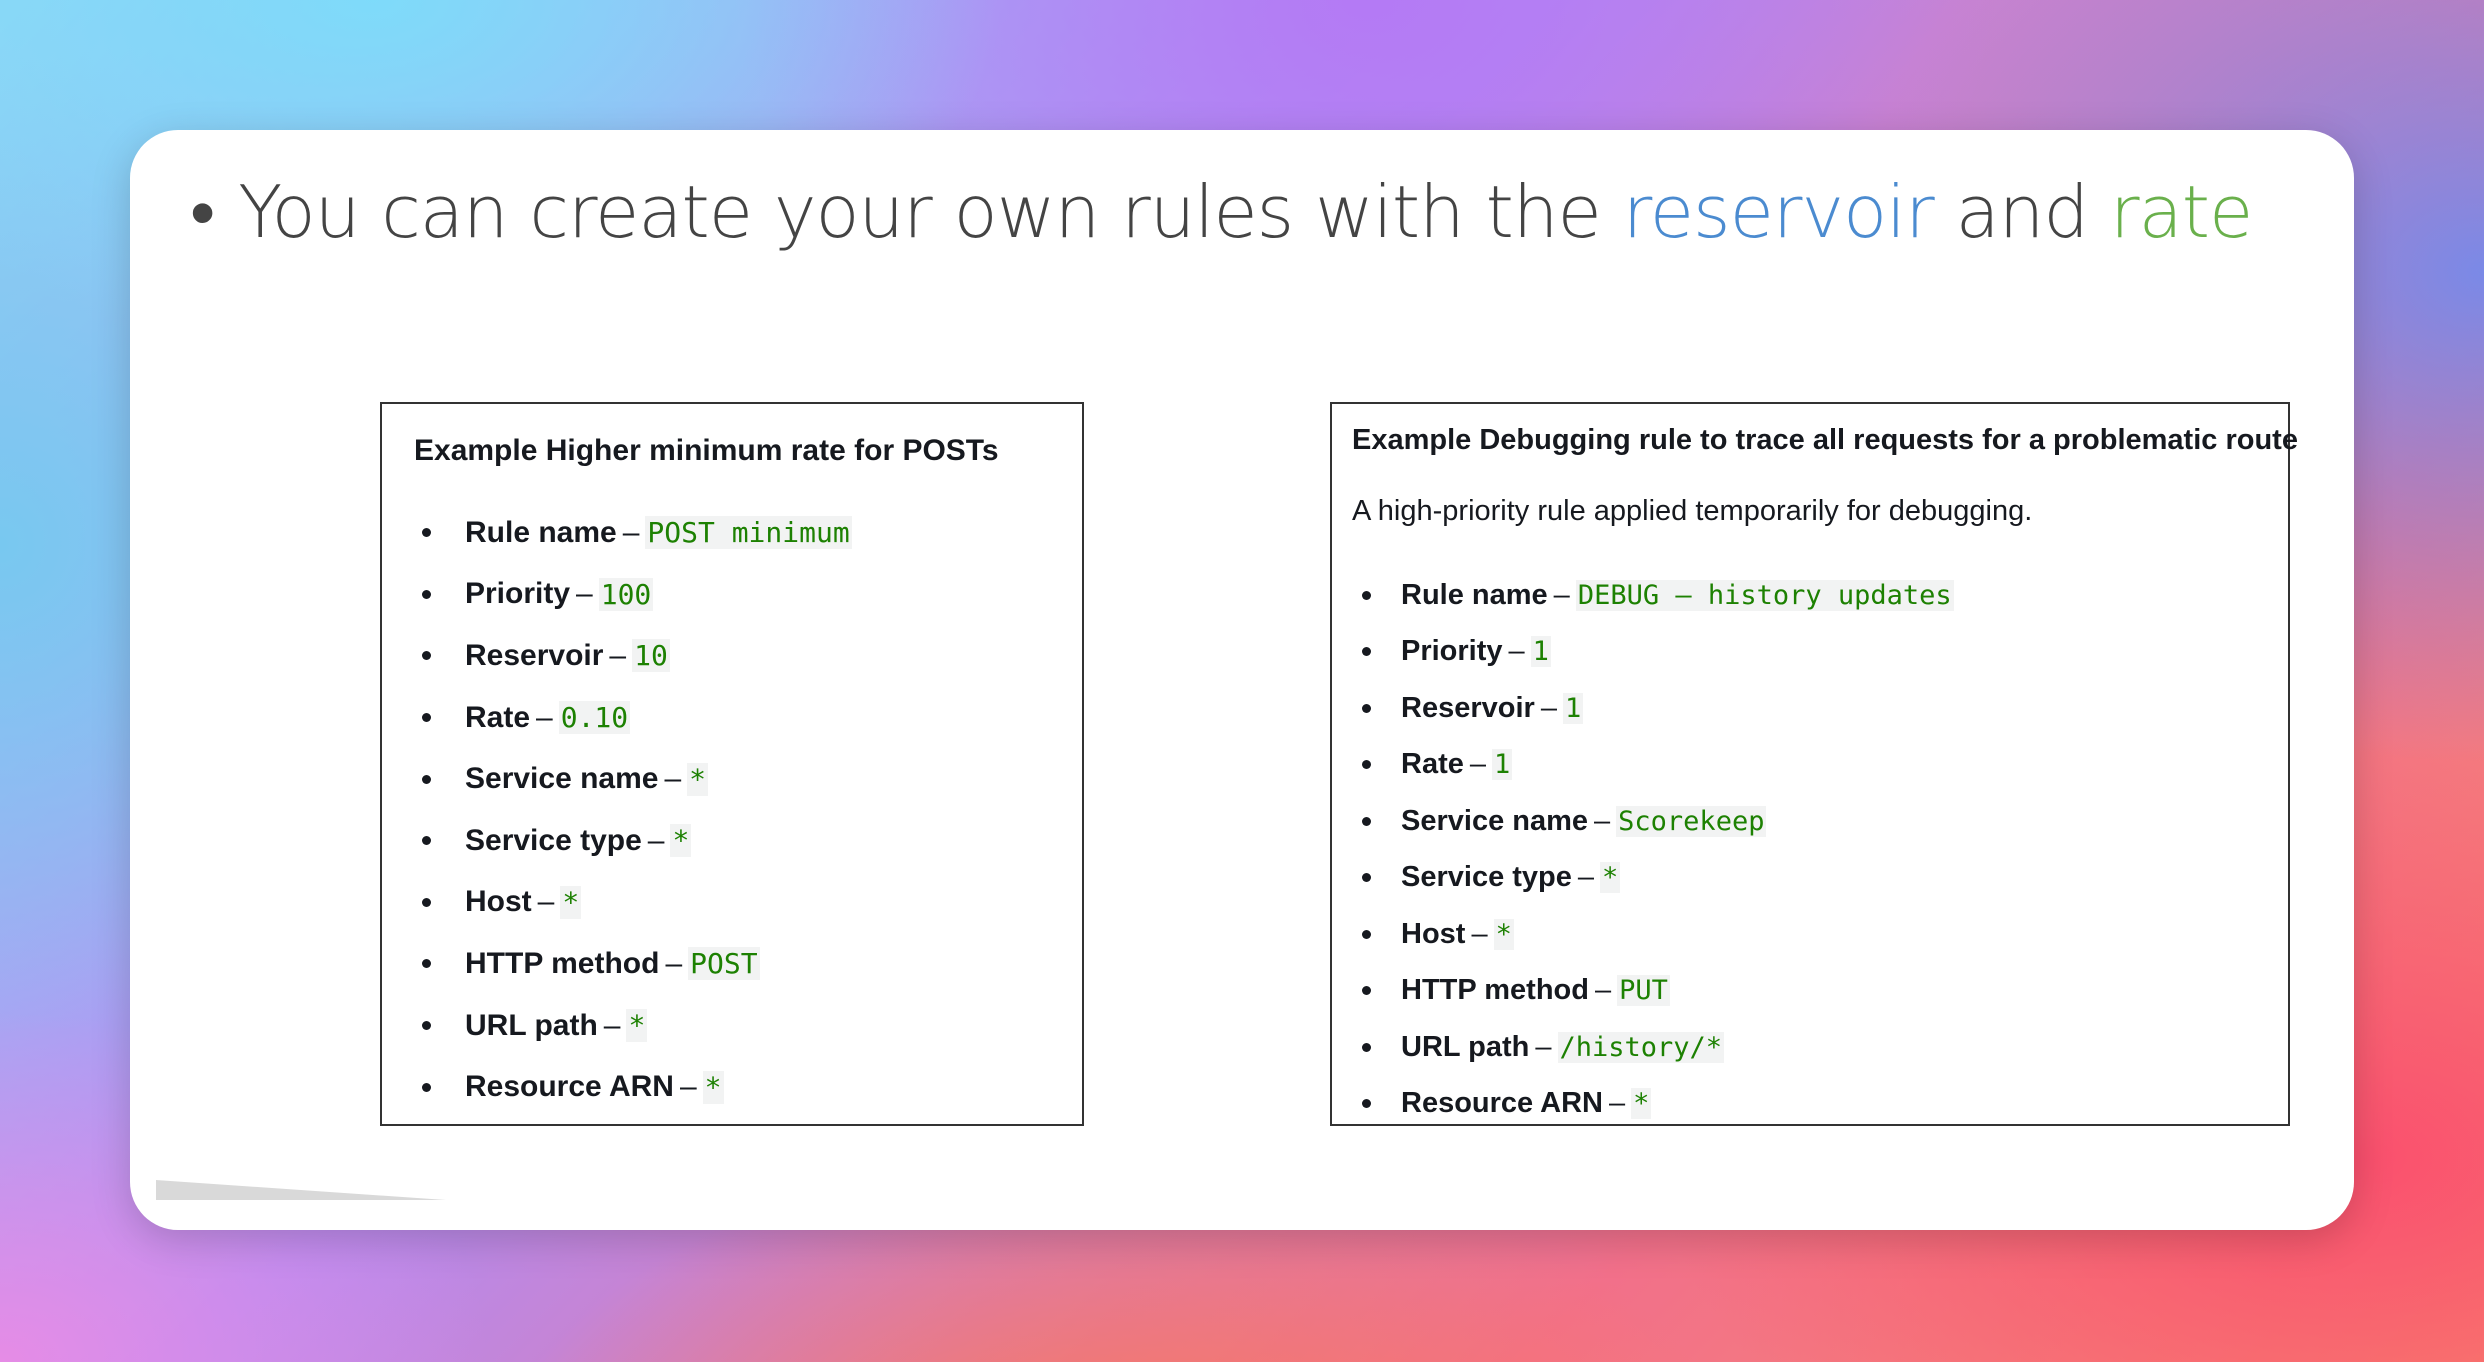 This screenshot has width=2484, height=1362. Describe the element at coordinates (651, 656) in the screenshot. I see `rule-value: 10` at that location.